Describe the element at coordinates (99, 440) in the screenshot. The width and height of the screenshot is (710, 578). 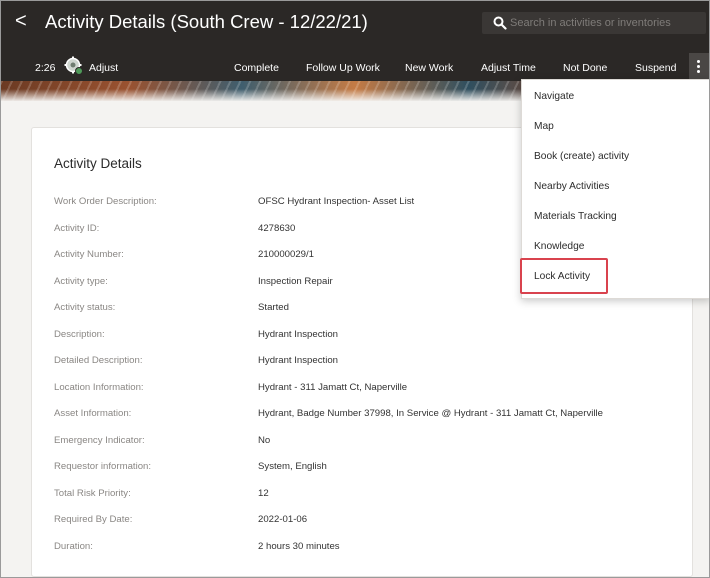
I see `detail-label: Emergency Indicator:` at that location.